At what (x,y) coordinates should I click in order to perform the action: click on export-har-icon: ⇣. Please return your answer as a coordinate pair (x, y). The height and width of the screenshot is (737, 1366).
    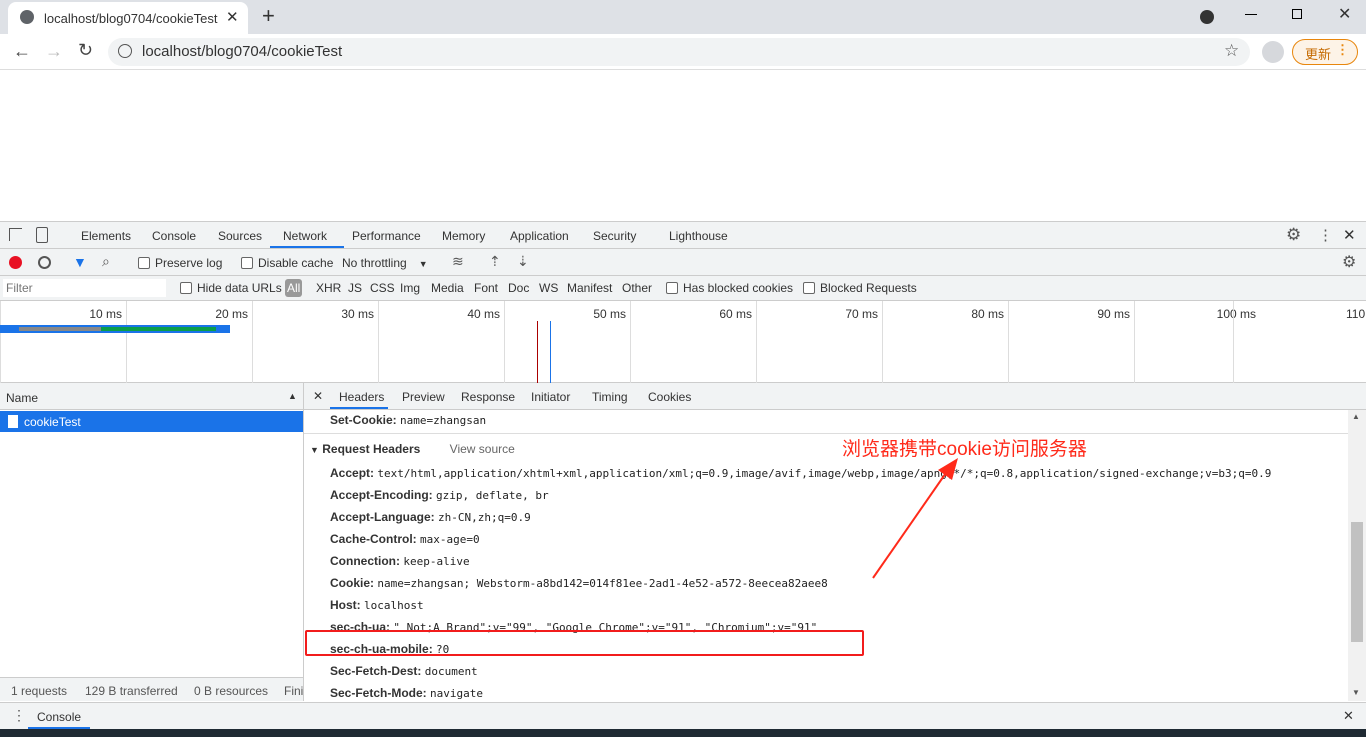
    Looking at the image, I should click on (523, 261).